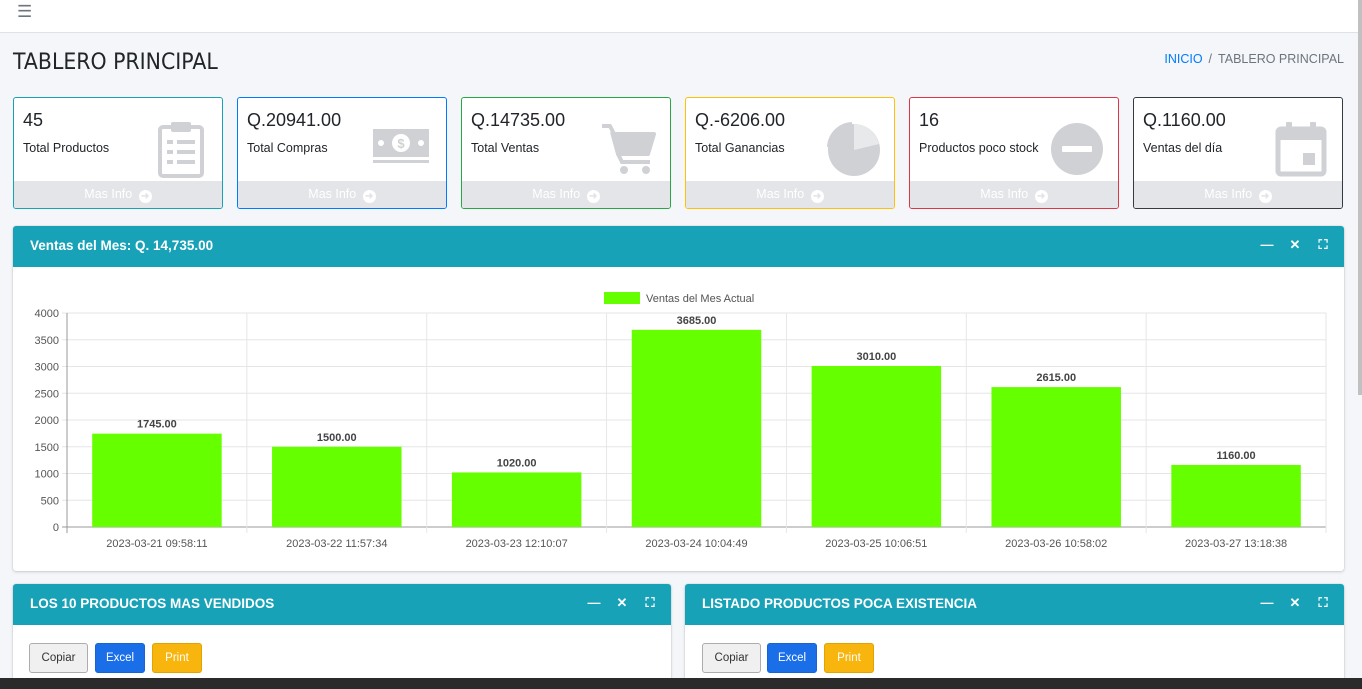  What do you see at coordinates (929, 120) in the screenshot?
I see `card-value: 16` at bounding box center [929, 120].